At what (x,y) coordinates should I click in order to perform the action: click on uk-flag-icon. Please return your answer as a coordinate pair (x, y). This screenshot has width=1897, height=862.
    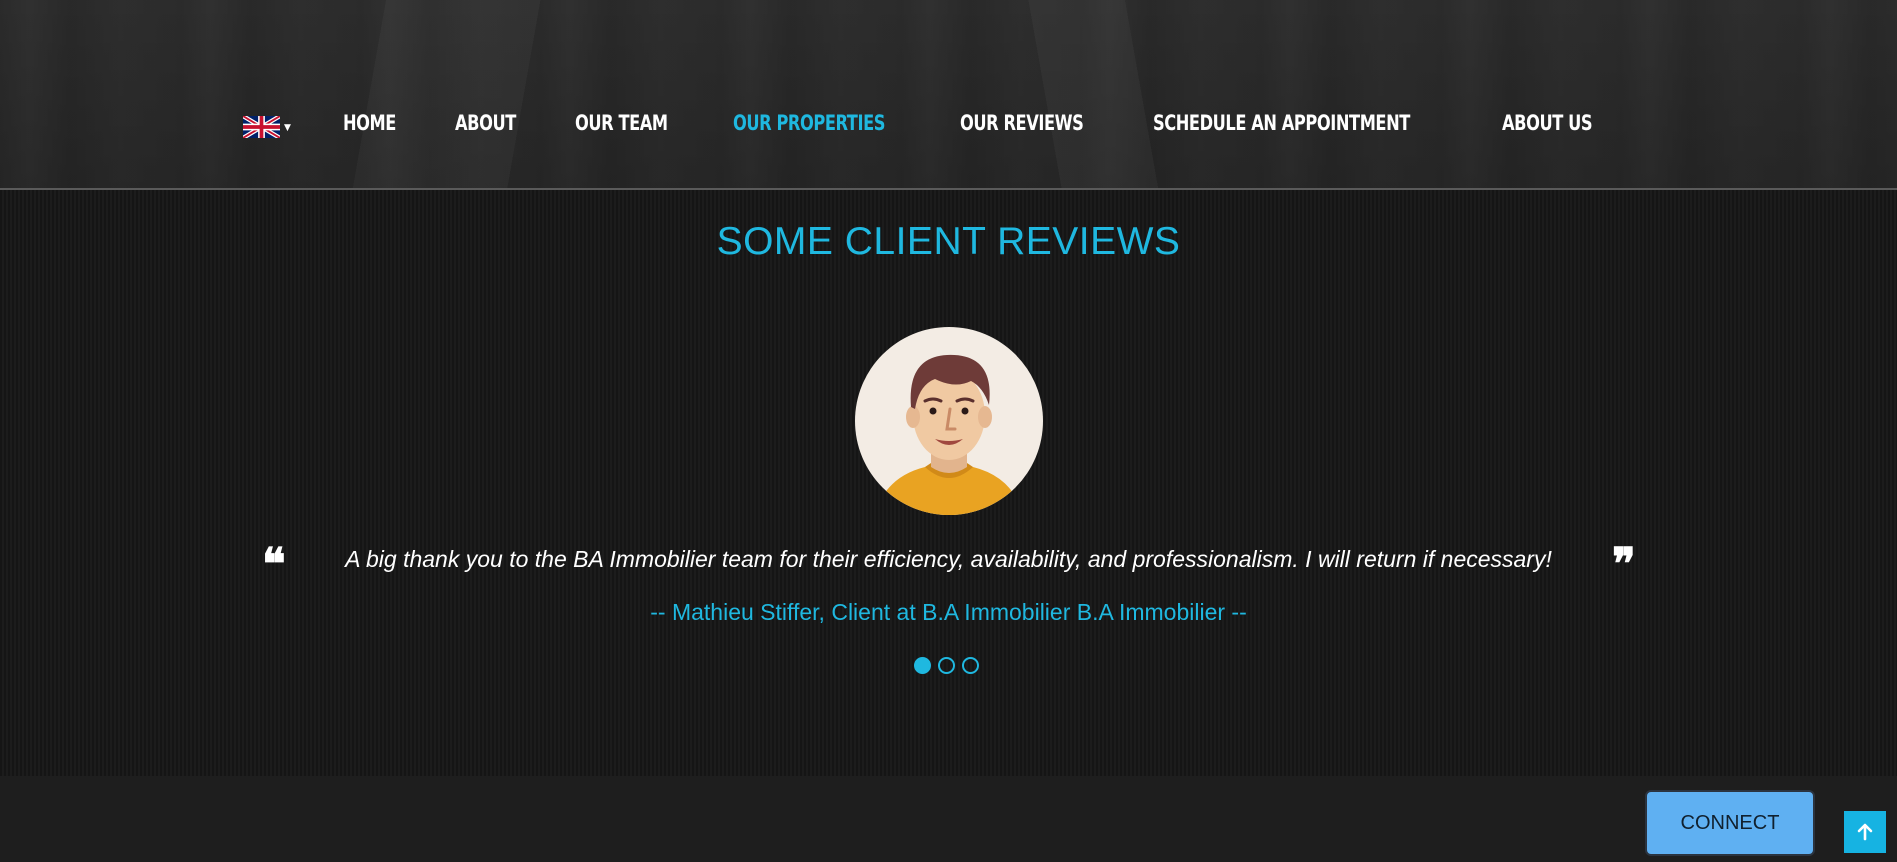
    Looking at the image, I should click on (261, 127).